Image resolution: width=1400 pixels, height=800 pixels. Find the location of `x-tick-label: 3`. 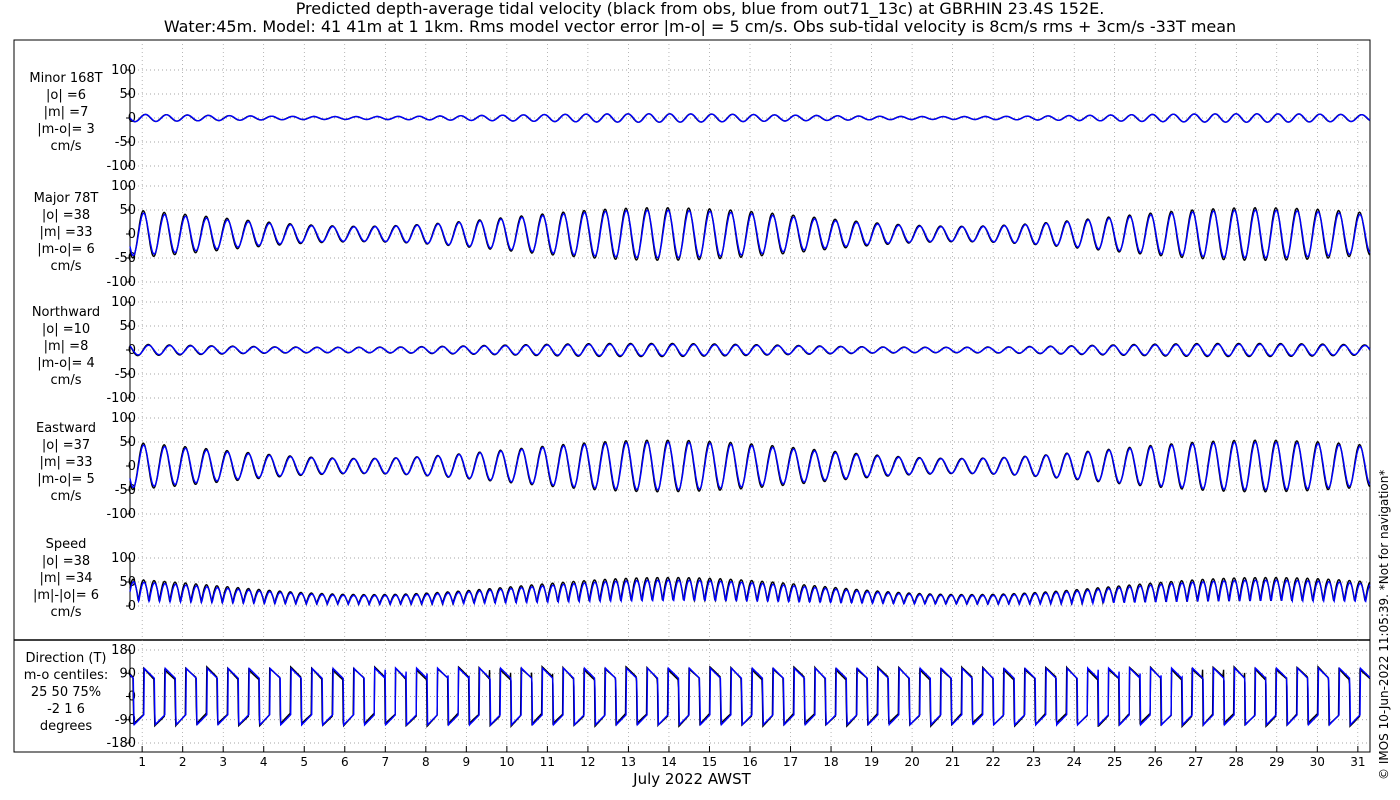

x-tick-label: 3 is located at coordinates (223, 762).